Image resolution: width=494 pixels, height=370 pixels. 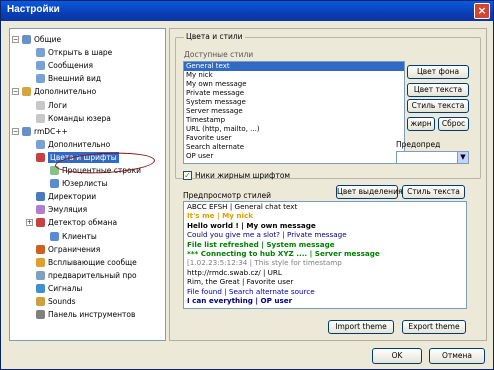 I want to click on preview-line: File found | Search alternate source, so click(x=251, y=291).